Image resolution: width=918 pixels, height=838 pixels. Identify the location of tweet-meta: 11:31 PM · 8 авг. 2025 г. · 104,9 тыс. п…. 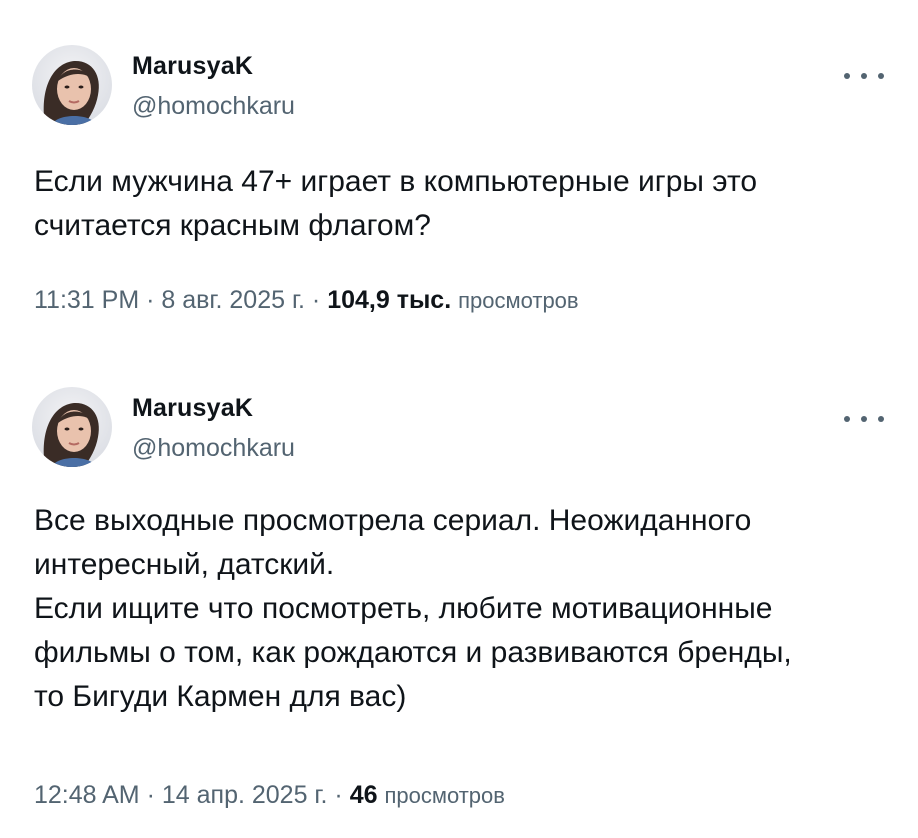
(306, 300).